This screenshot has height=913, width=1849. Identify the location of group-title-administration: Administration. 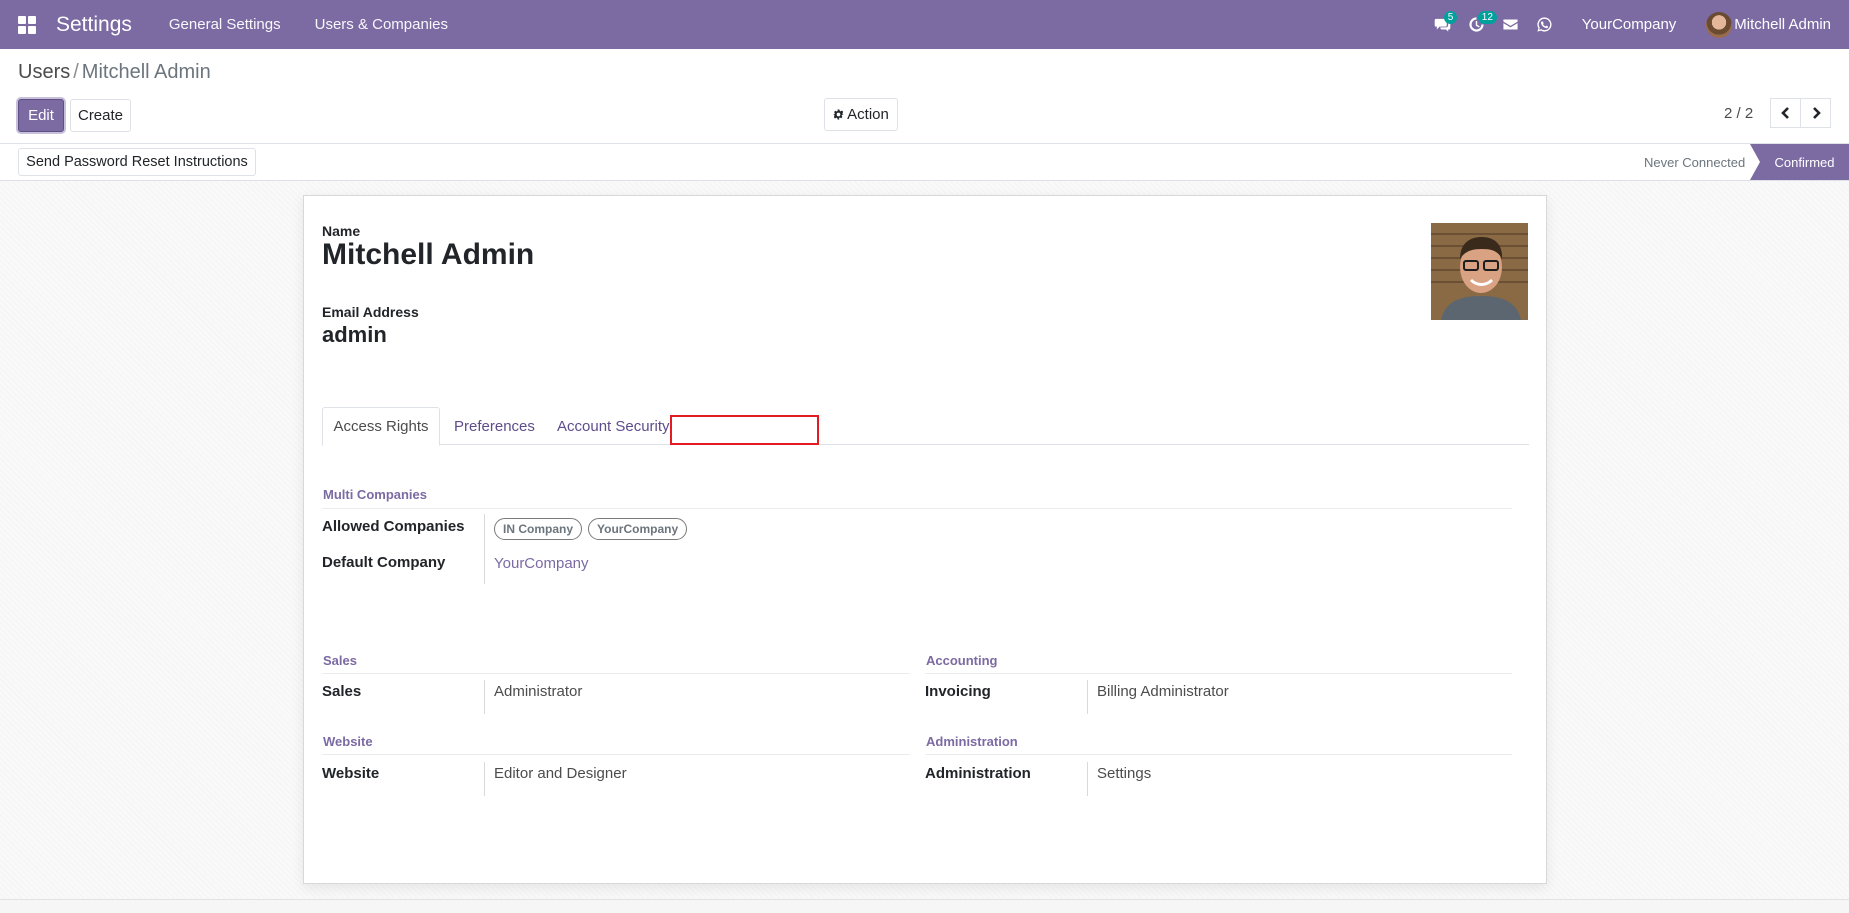
(972, 741).